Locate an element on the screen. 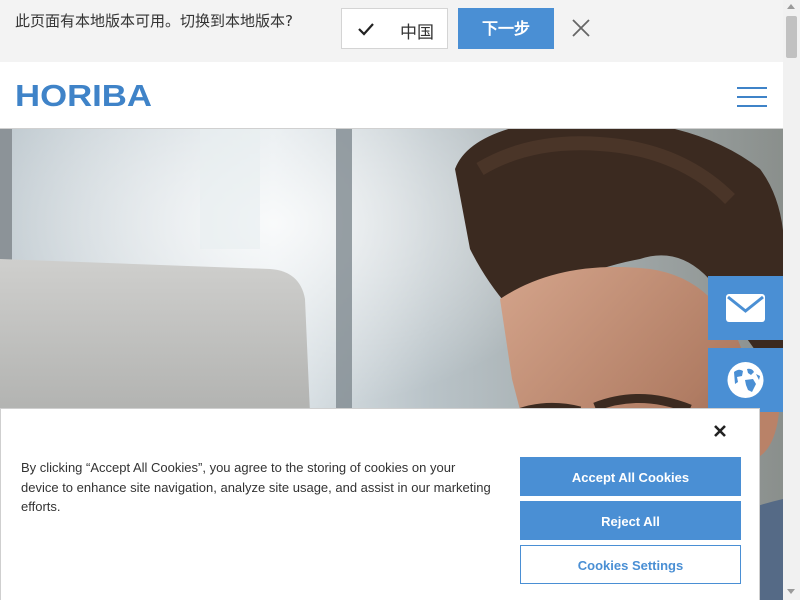 Image resolution: width=800 pixels, height=600 pixels. selected-country: 中国 is located at coordinates (417, 33).